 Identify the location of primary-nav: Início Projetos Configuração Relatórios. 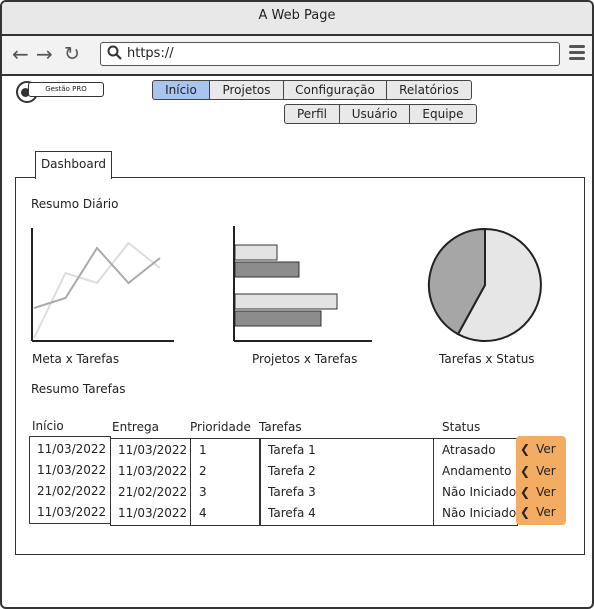
(312, 90).